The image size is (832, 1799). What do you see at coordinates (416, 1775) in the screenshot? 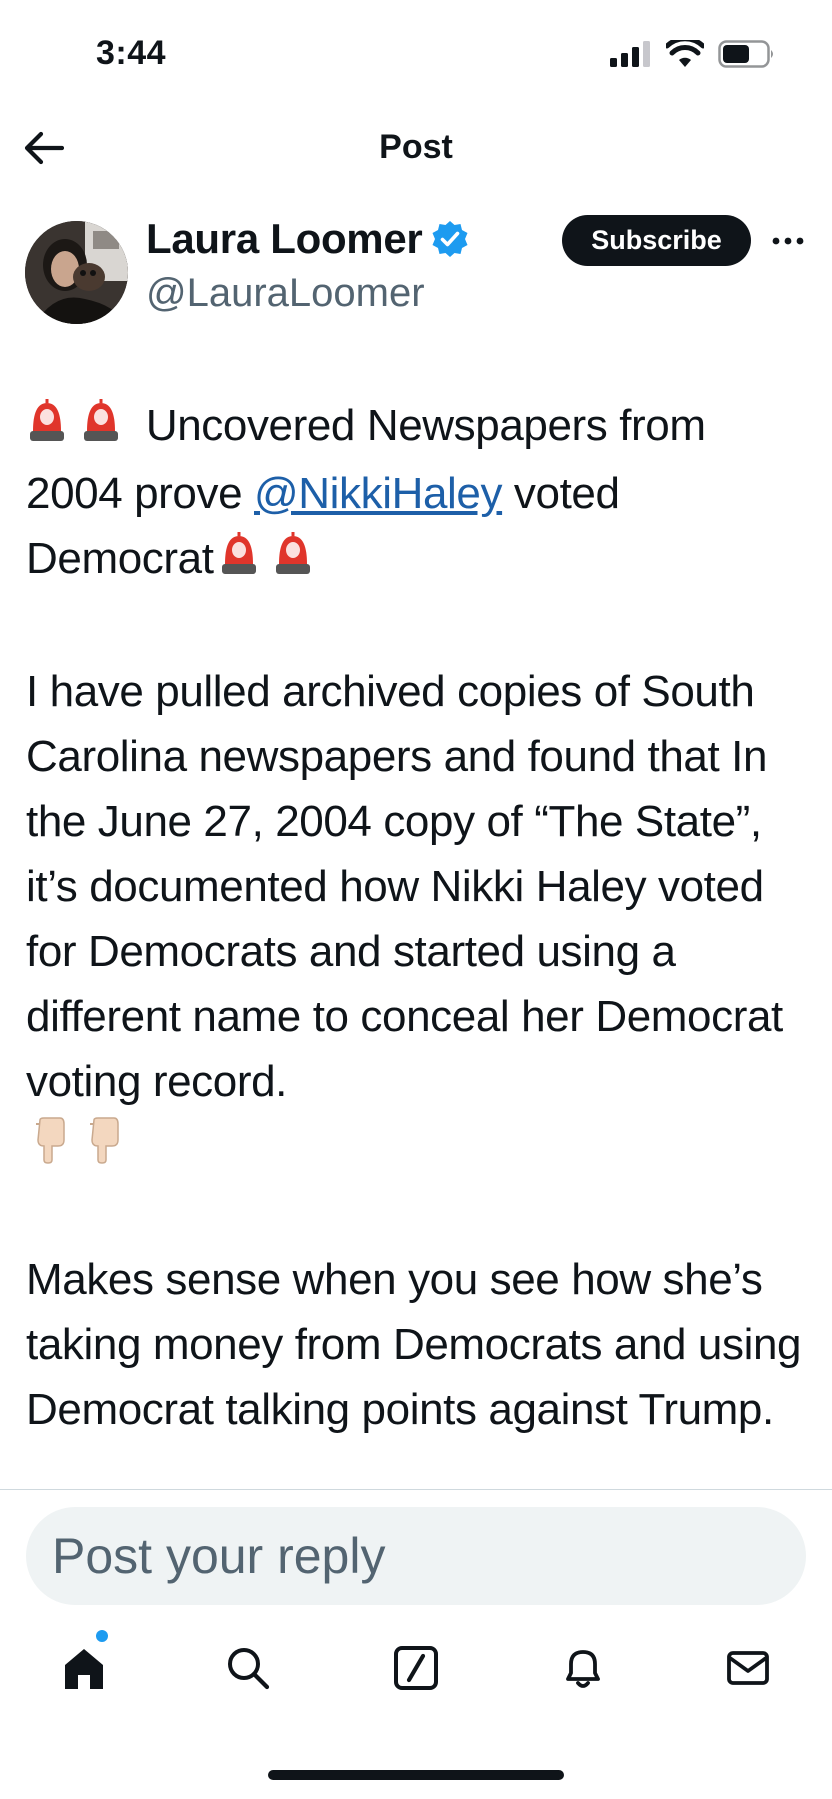
I see `home-indicator` at bounding box center [416, 1775].